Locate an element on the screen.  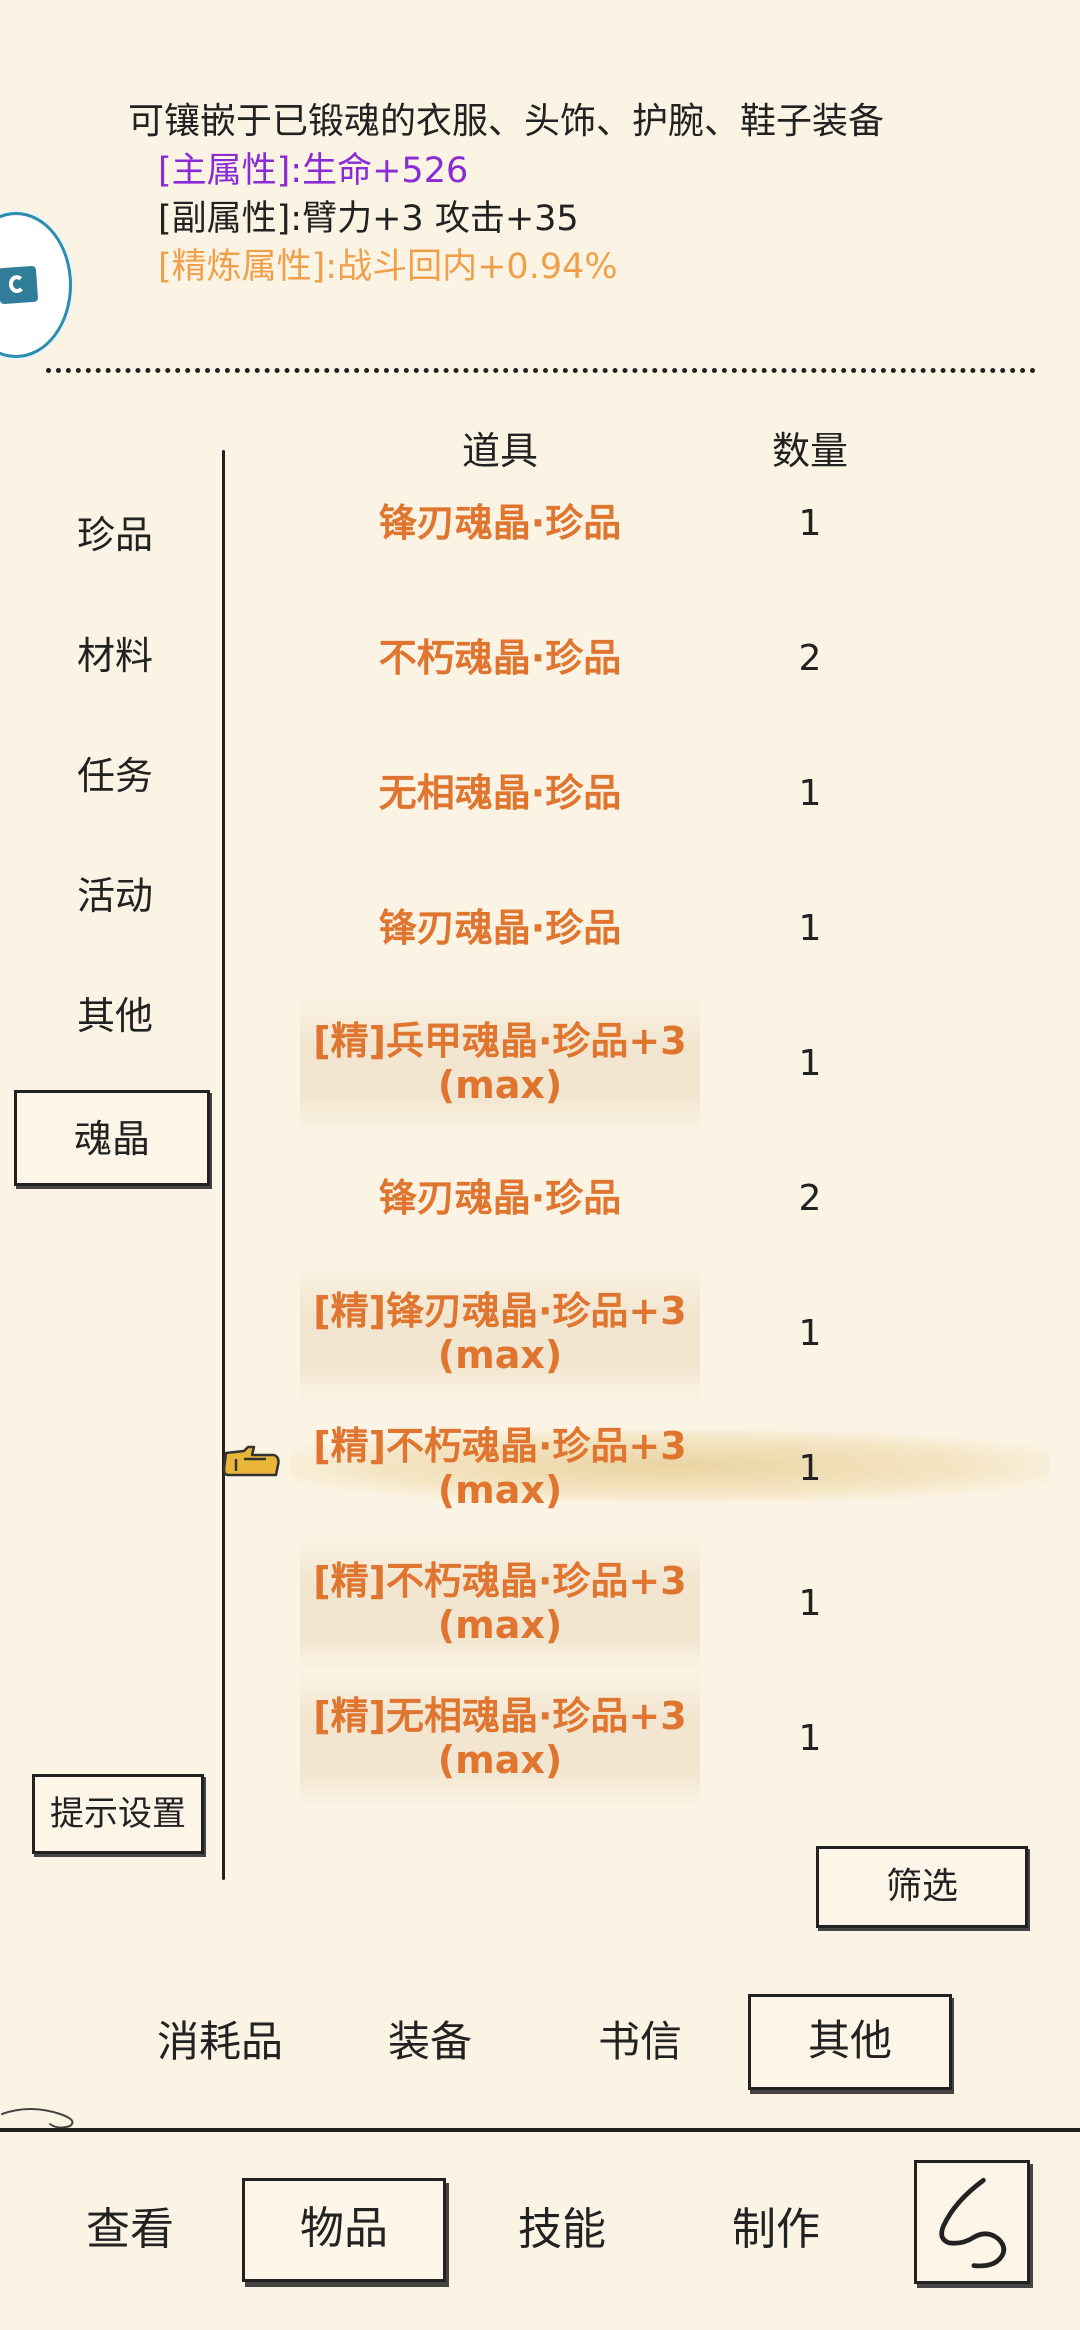
table-row: [精]兵甲魂晶·珍品+3 (max) 1 is located at coordinates (635, 1063).